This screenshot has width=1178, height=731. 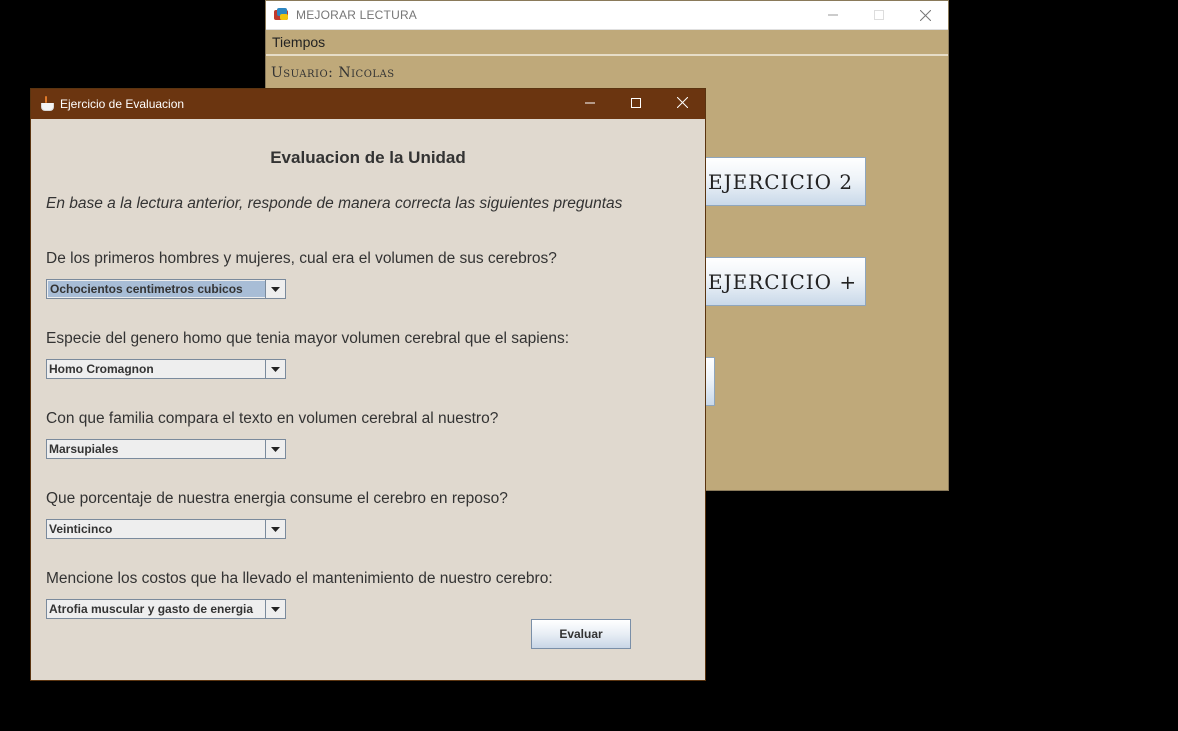 I want to click on app-icon, so click(x=282, y=15).